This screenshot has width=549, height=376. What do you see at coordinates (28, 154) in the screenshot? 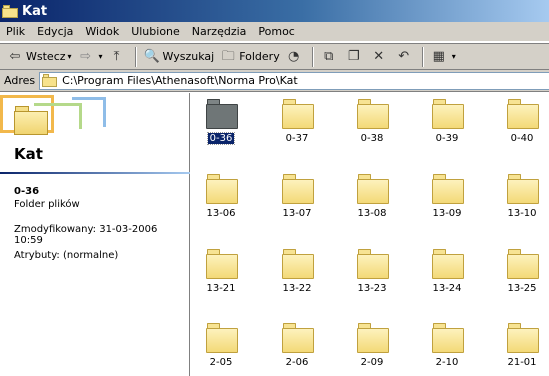
I see `folder-title: Kat` at bounding box center [28, 154].